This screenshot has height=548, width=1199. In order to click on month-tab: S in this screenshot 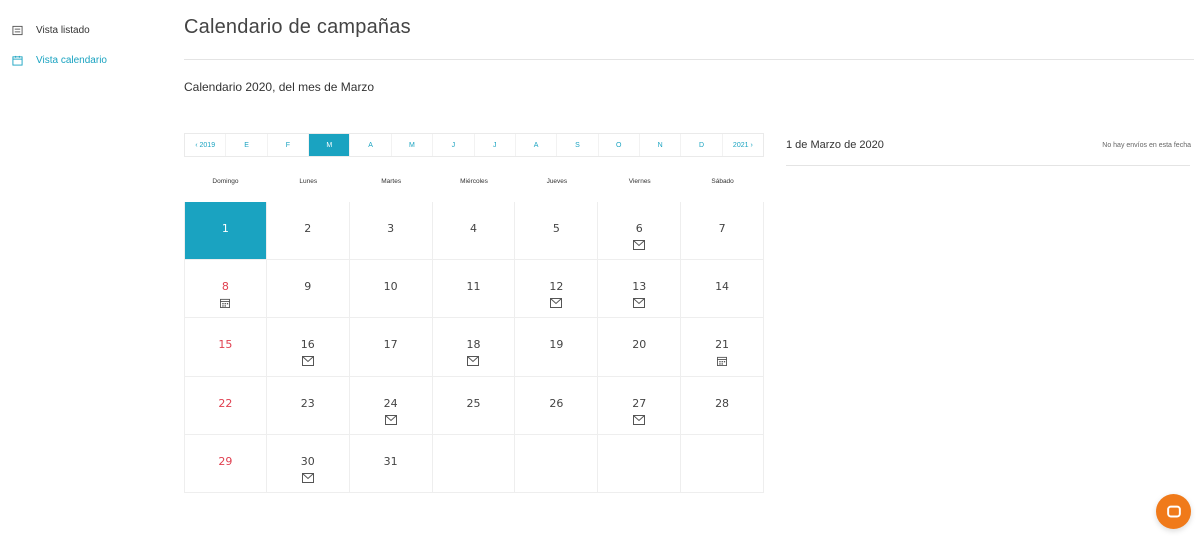, I will do `click(578, 145)`.